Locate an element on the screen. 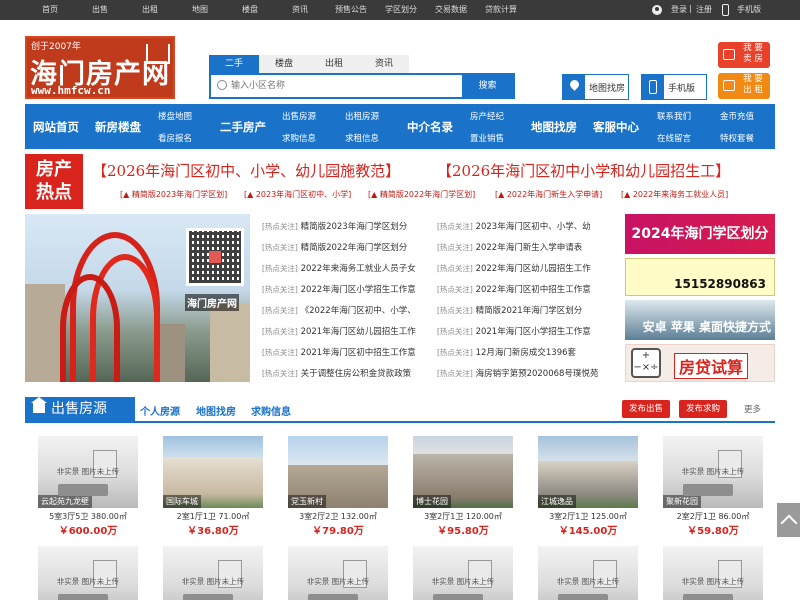  sell-house-button: 我 要 卖 房 is located at coordinates (744, 55).